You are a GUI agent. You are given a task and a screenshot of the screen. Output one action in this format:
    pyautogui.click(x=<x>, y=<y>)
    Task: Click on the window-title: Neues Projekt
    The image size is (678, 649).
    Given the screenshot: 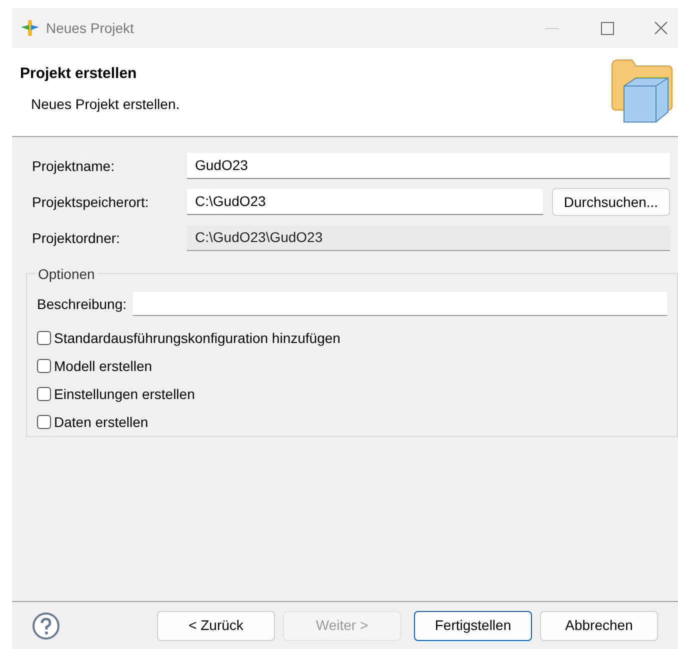 What is the action you would take?
    pyautogui.click(x=90, y=28)
    